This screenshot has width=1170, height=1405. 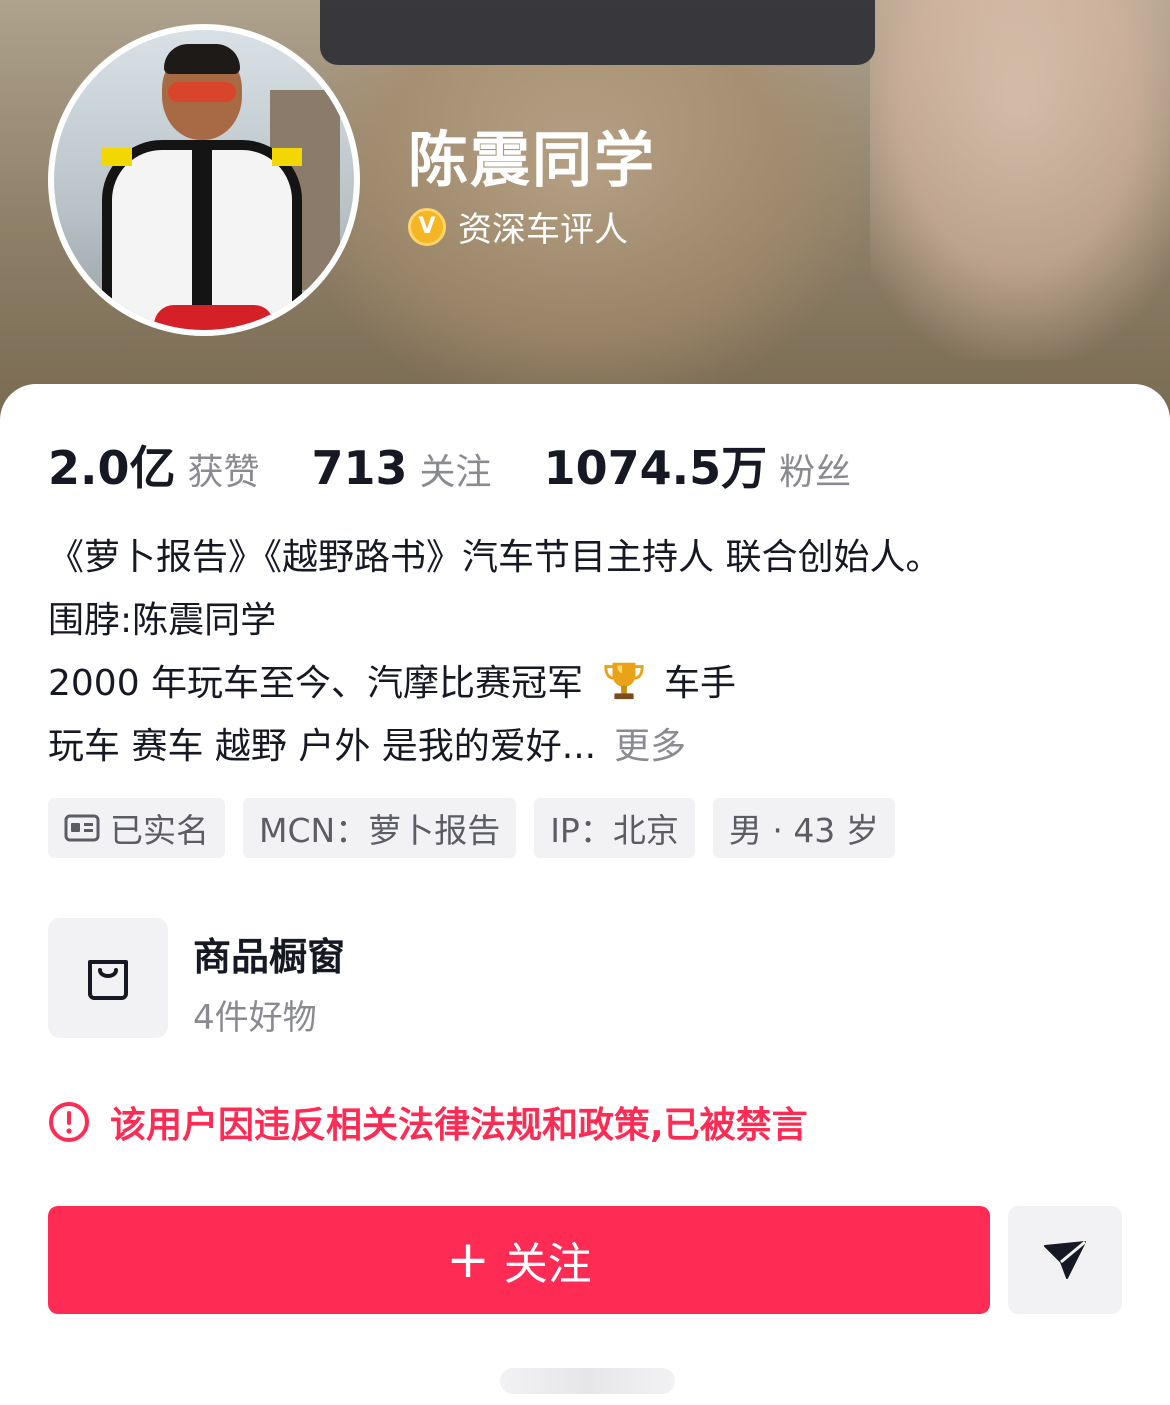 I want to click on avatar-photo, so click(x=204, y=180).